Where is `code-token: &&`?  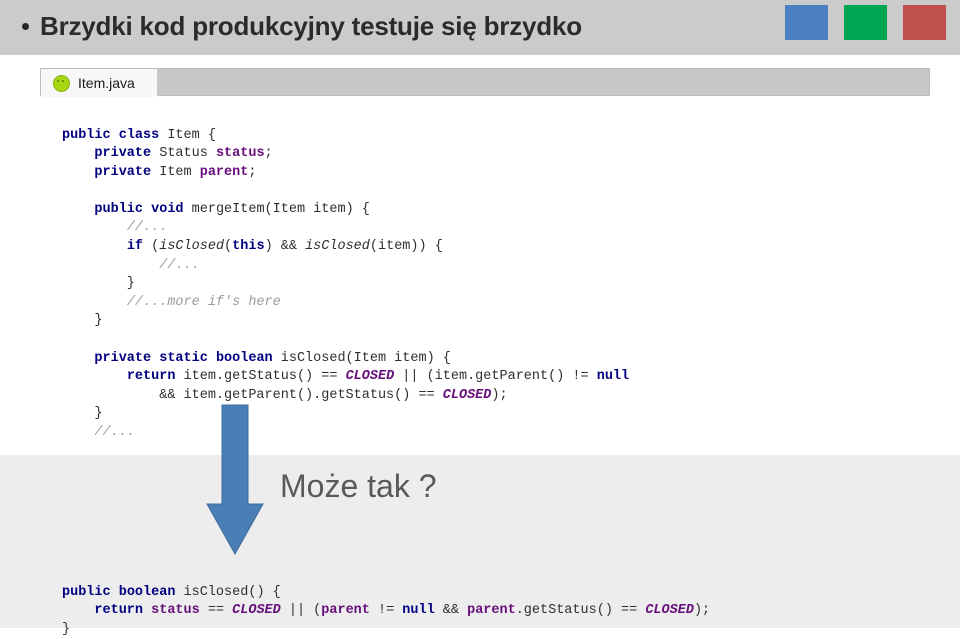
code-token: && is located at coordinates (451, 610).